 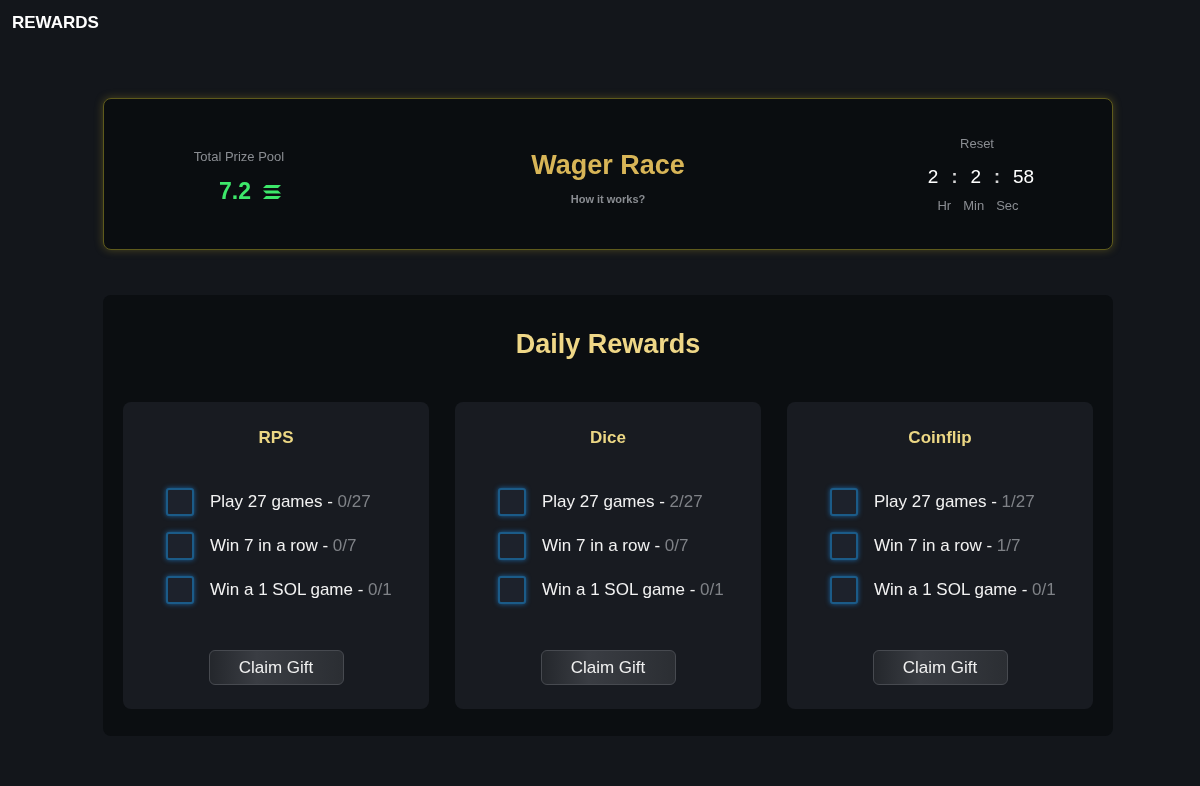 I want to click on task-text: Play 27 games - 0/27, so click(x=290, y=502).